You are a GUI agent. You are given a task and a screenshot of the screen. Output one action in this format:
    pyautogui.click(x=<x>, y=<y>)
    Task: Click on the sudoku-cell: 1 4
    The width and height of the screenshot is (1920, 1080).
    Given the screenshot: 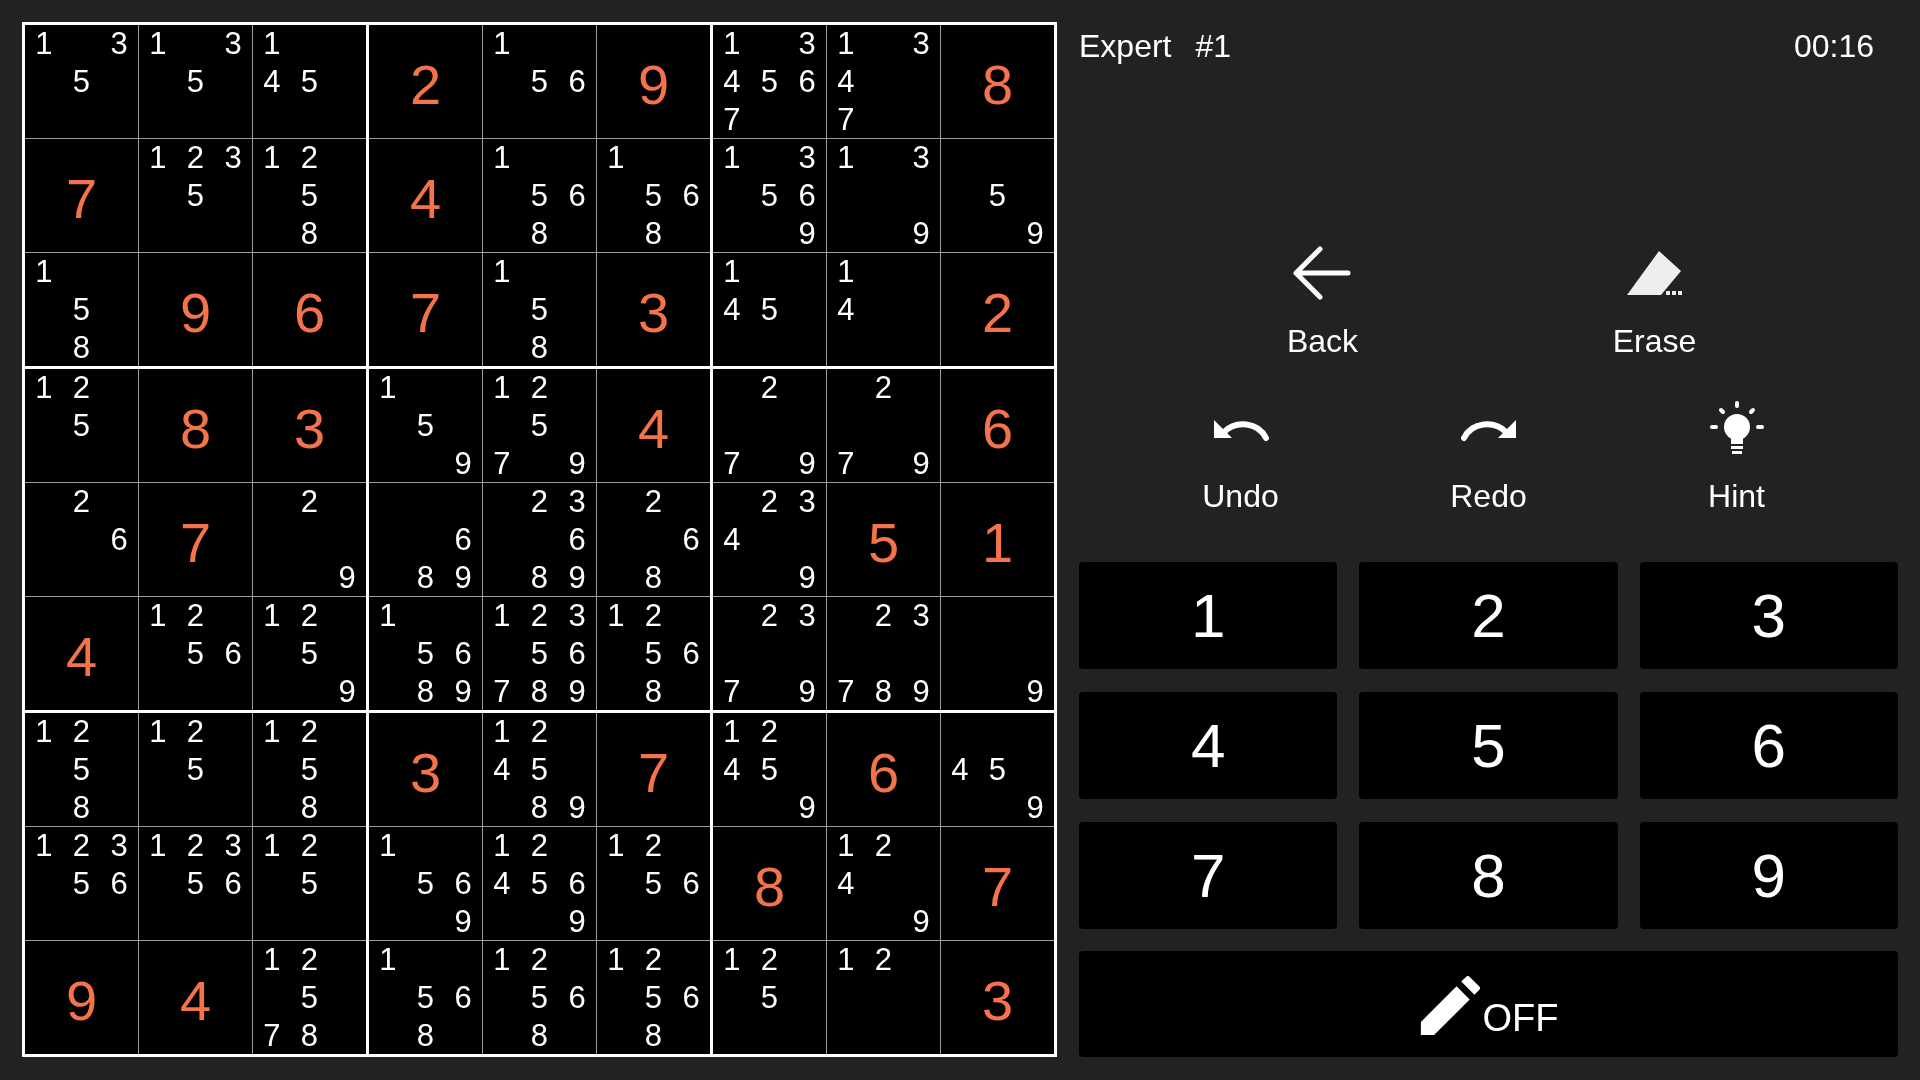 What is the action you would take?
    pyautogui.click(x=883, y=309)
    